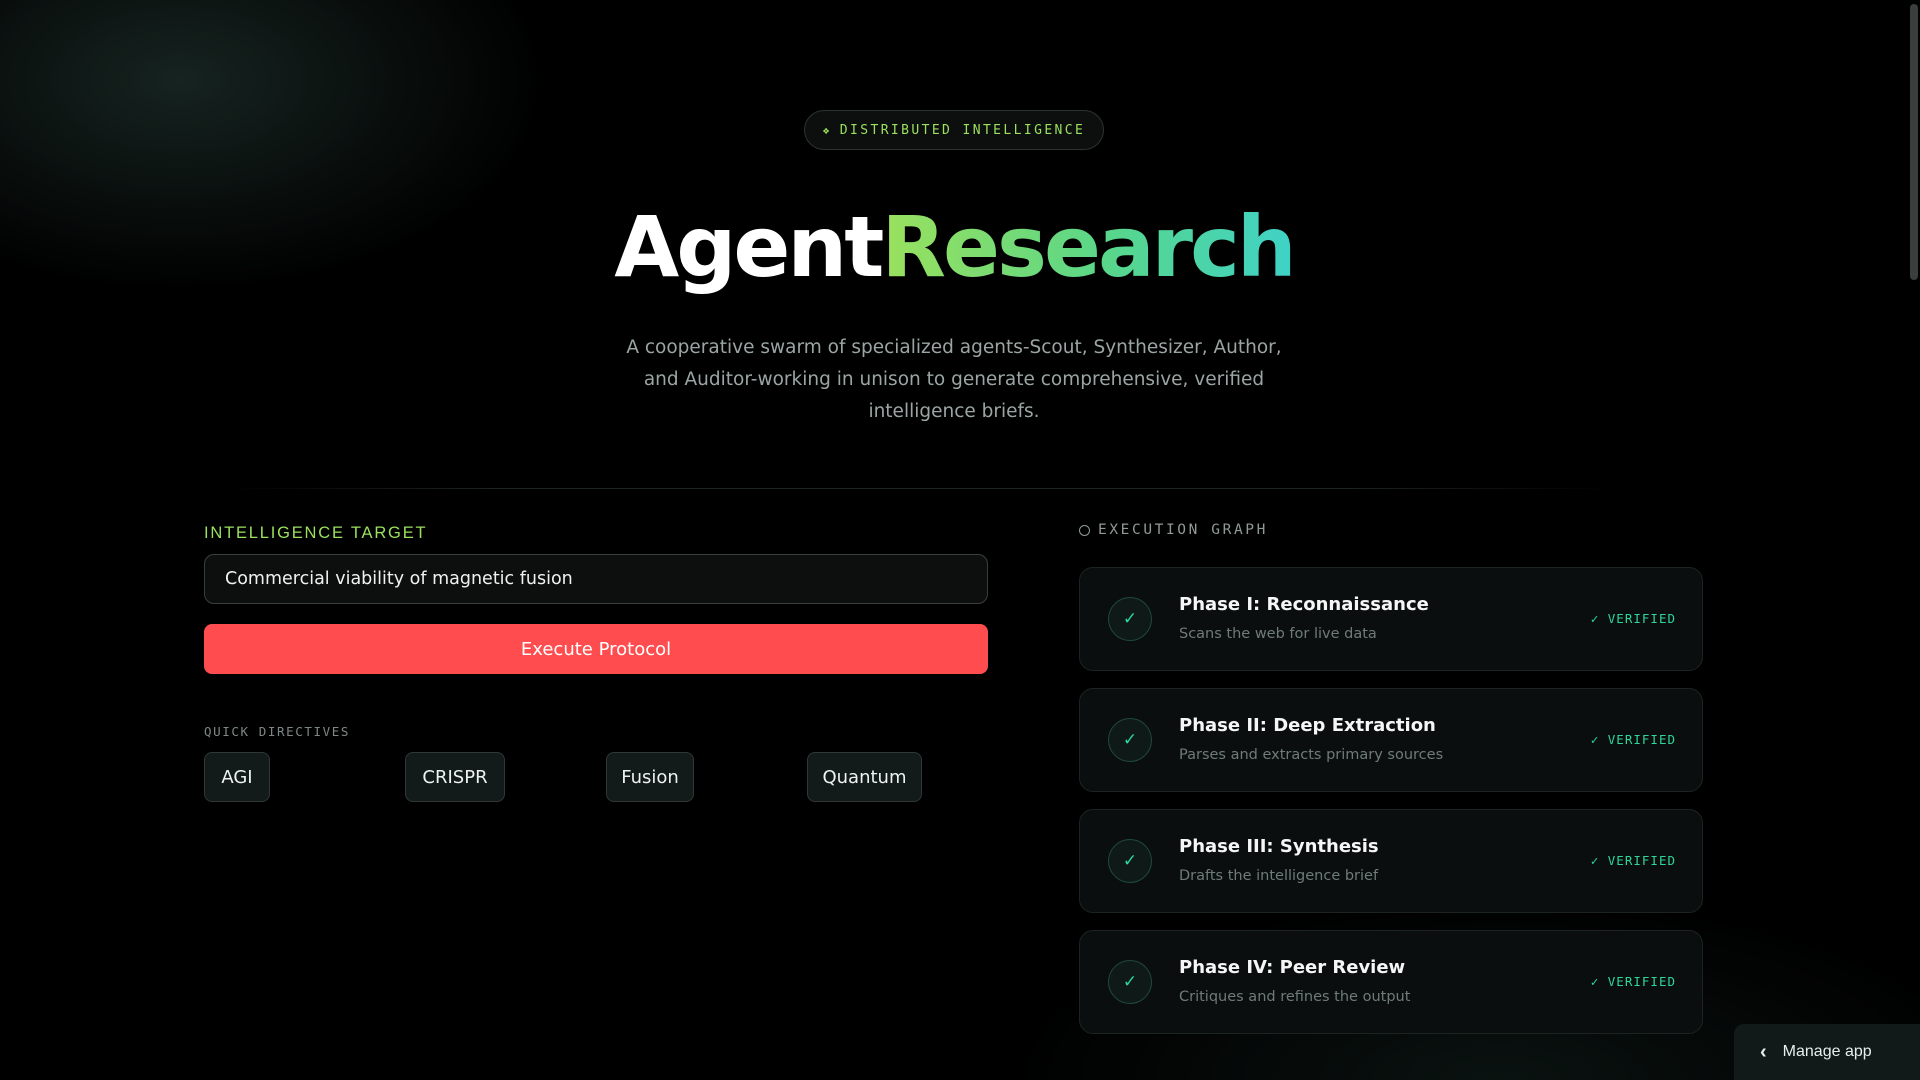 The height and width of the screenshot is (1080, 1920). Describe the element at coordinates (962, 130) in the screenshot. I see `badge-text: DISTRIBUTED INTELLIGENCE` at that location.